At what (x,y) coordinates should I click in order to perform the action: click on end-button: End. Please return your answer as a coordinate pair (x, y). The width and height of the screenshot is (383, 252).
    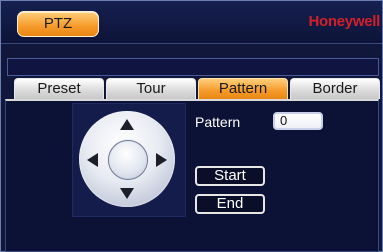
    Looking at the image, I should click on (230, 204).